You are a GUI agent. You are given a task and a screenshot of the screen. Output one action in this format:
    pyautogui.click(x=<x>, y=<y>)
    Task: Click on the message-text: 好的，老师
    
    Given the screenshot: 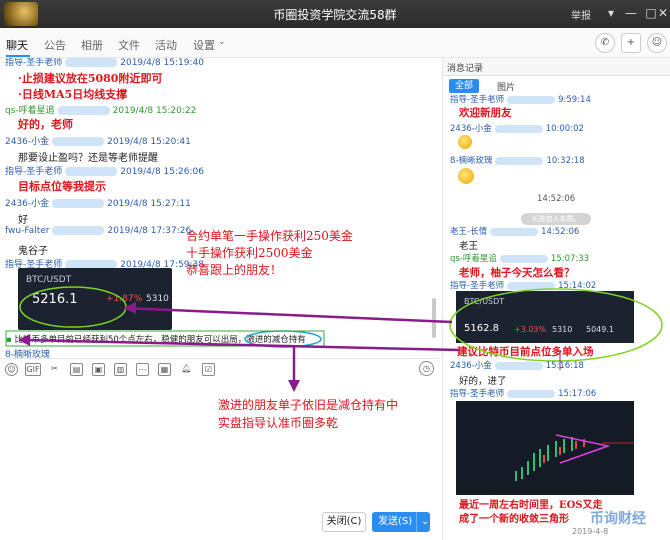 What is the action you would take?
    pyautogui.click(x=45, y=124)
    